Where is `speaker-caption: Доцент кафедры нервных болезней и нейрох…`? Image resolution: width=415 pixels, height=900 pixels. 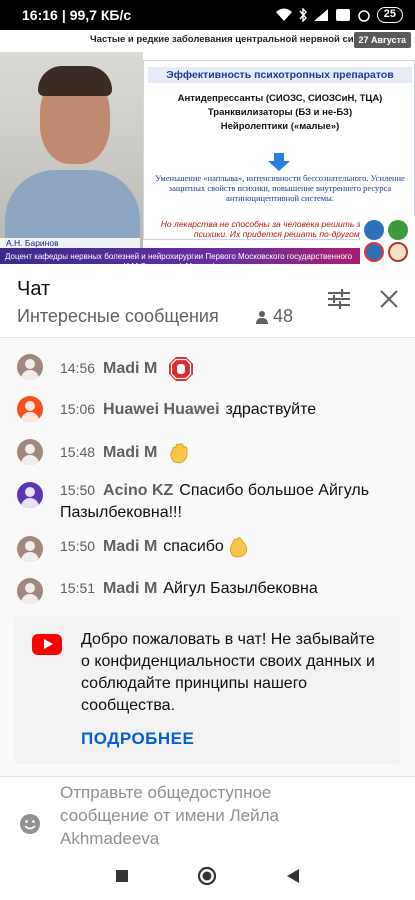
speaker-caption: Доцент кафедры нервных болезней и нейрох… is located at coordinates (179, 258).